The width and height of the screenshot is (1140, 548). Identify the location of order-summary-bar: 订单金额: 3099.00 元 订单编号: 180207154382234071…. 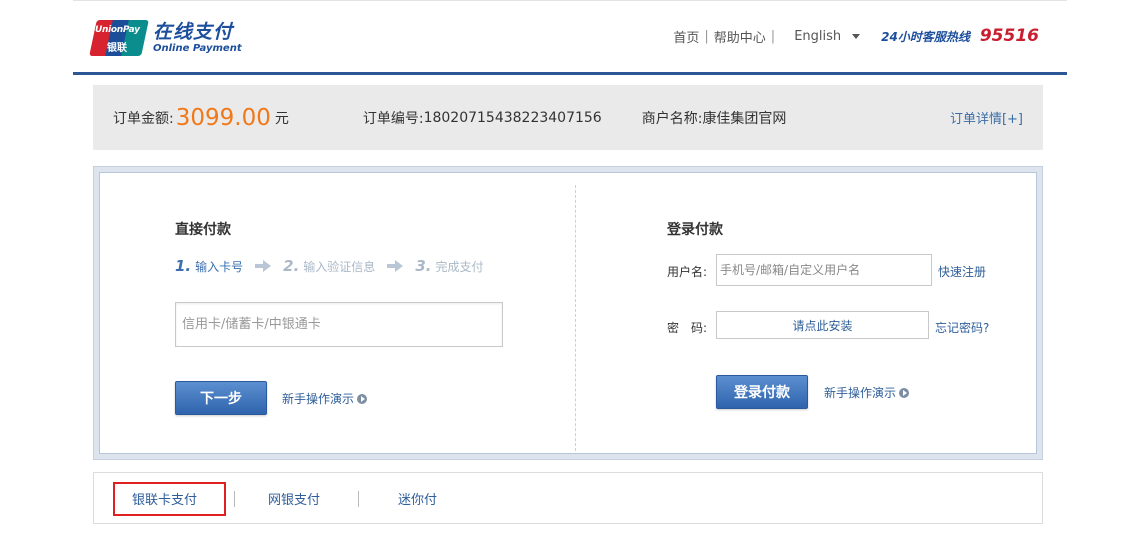
(568, 117).